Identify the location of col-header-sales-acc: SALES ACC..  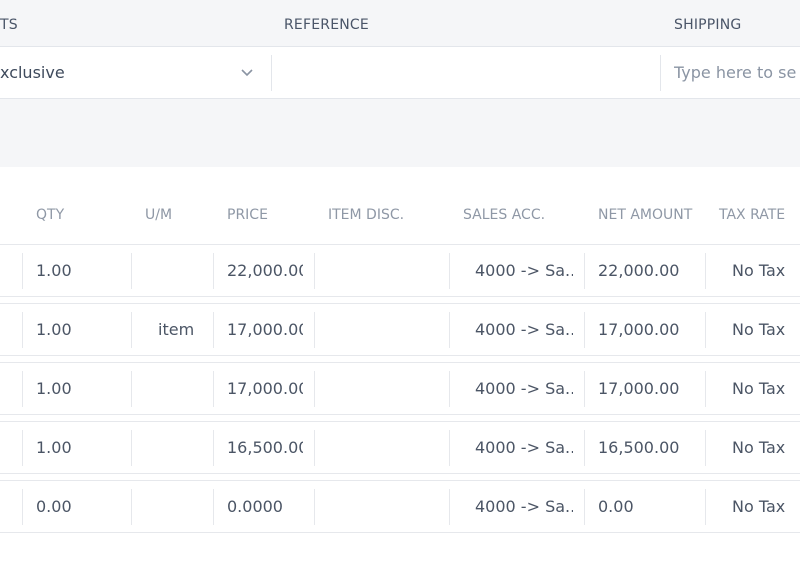
(504, 215).